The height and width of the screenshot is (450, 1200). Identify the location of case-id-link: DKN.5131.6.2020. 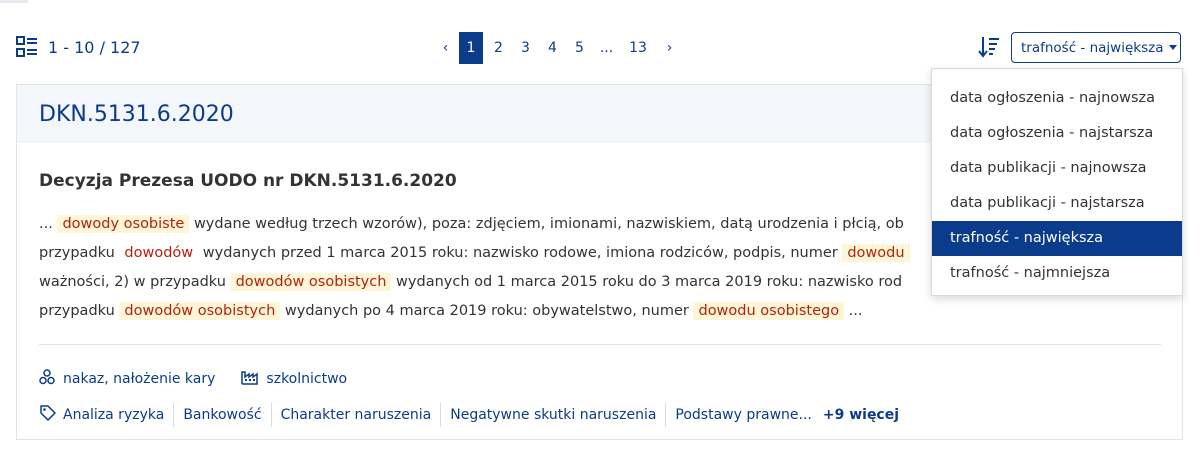
(136, 114).